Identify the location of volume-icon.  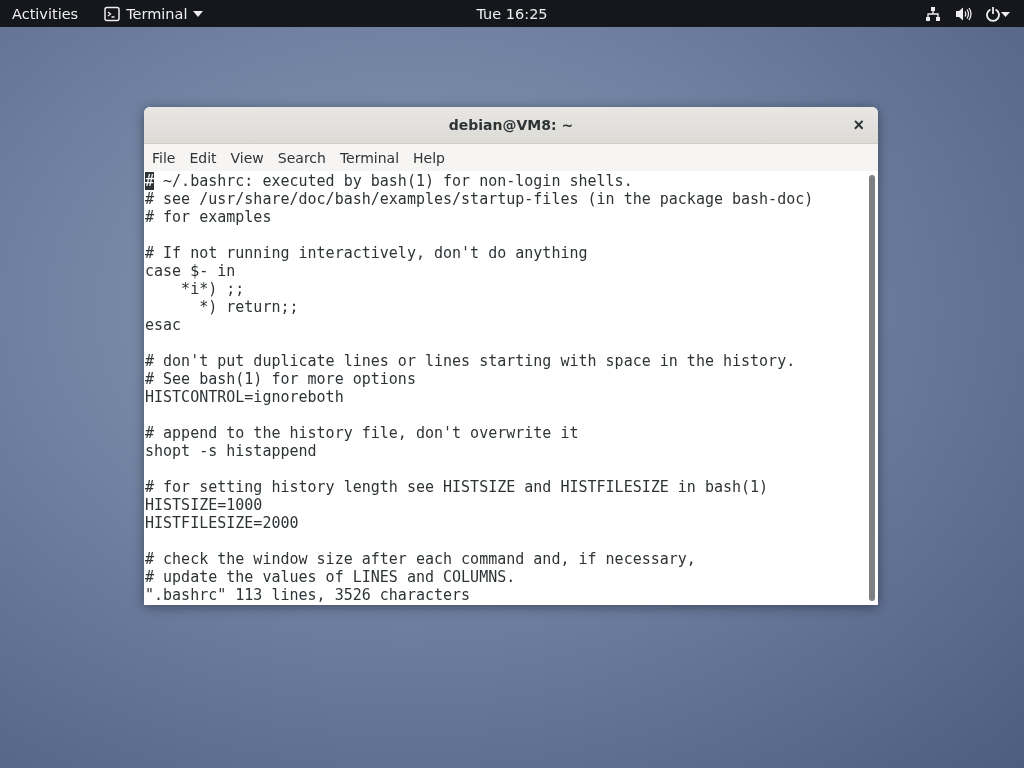
(963, 13).